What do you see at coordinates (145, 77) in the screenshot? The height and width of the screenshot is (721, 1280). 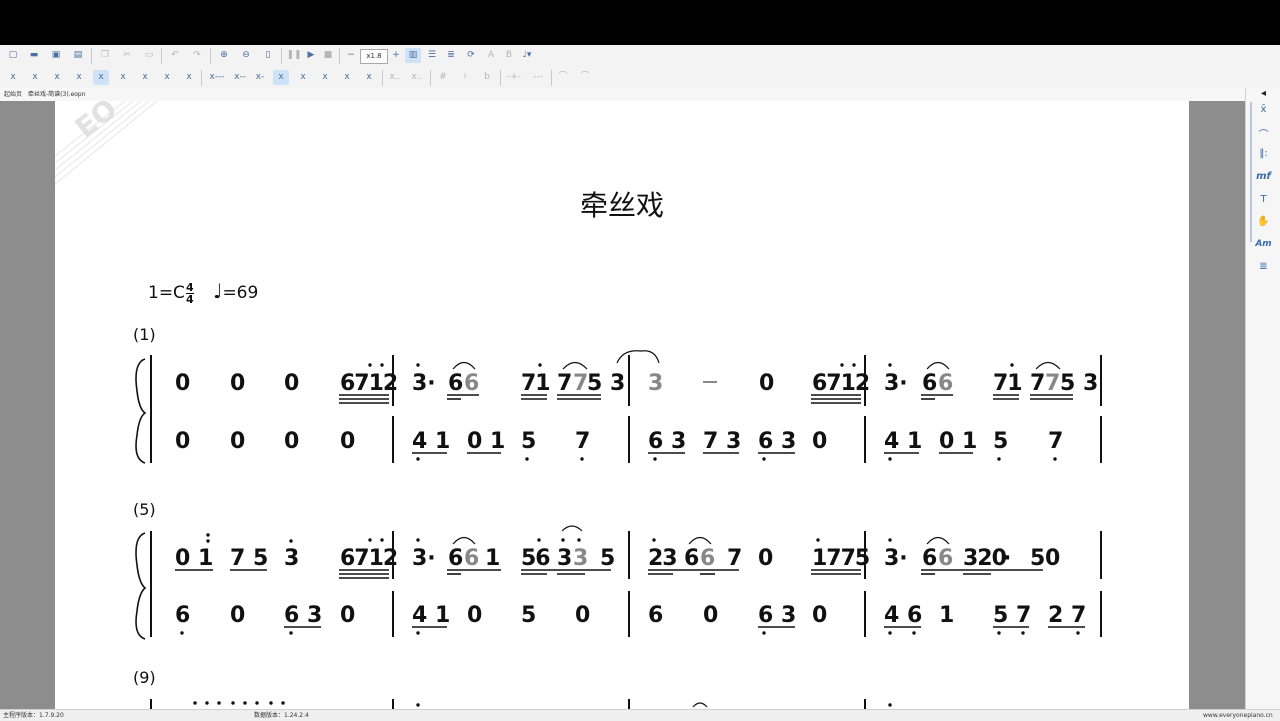 I see `note-duration-button-7: x` at bounding box center [145, 77].